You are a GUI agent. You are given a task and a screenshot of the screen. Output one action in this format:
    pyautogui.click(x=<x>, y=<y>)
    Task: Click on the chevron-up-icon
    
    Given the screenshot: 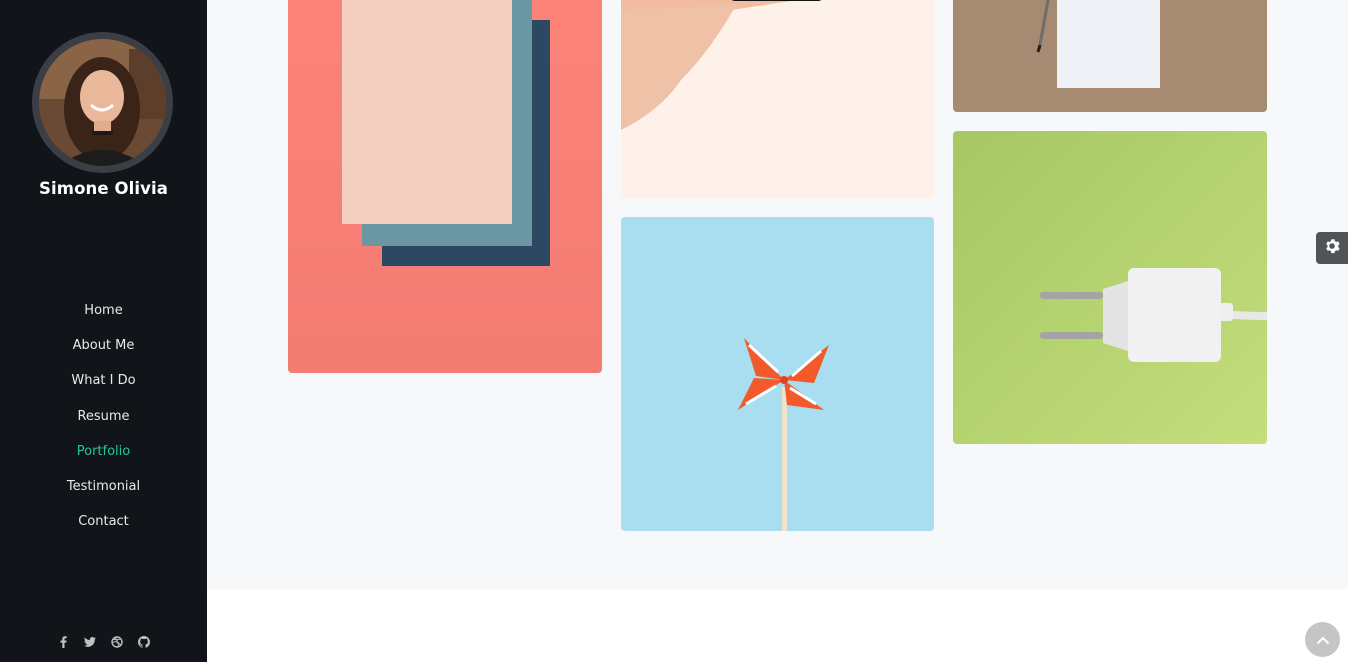 What is the action you would take?
    pyautogui.click(x=1323, y=639)
    